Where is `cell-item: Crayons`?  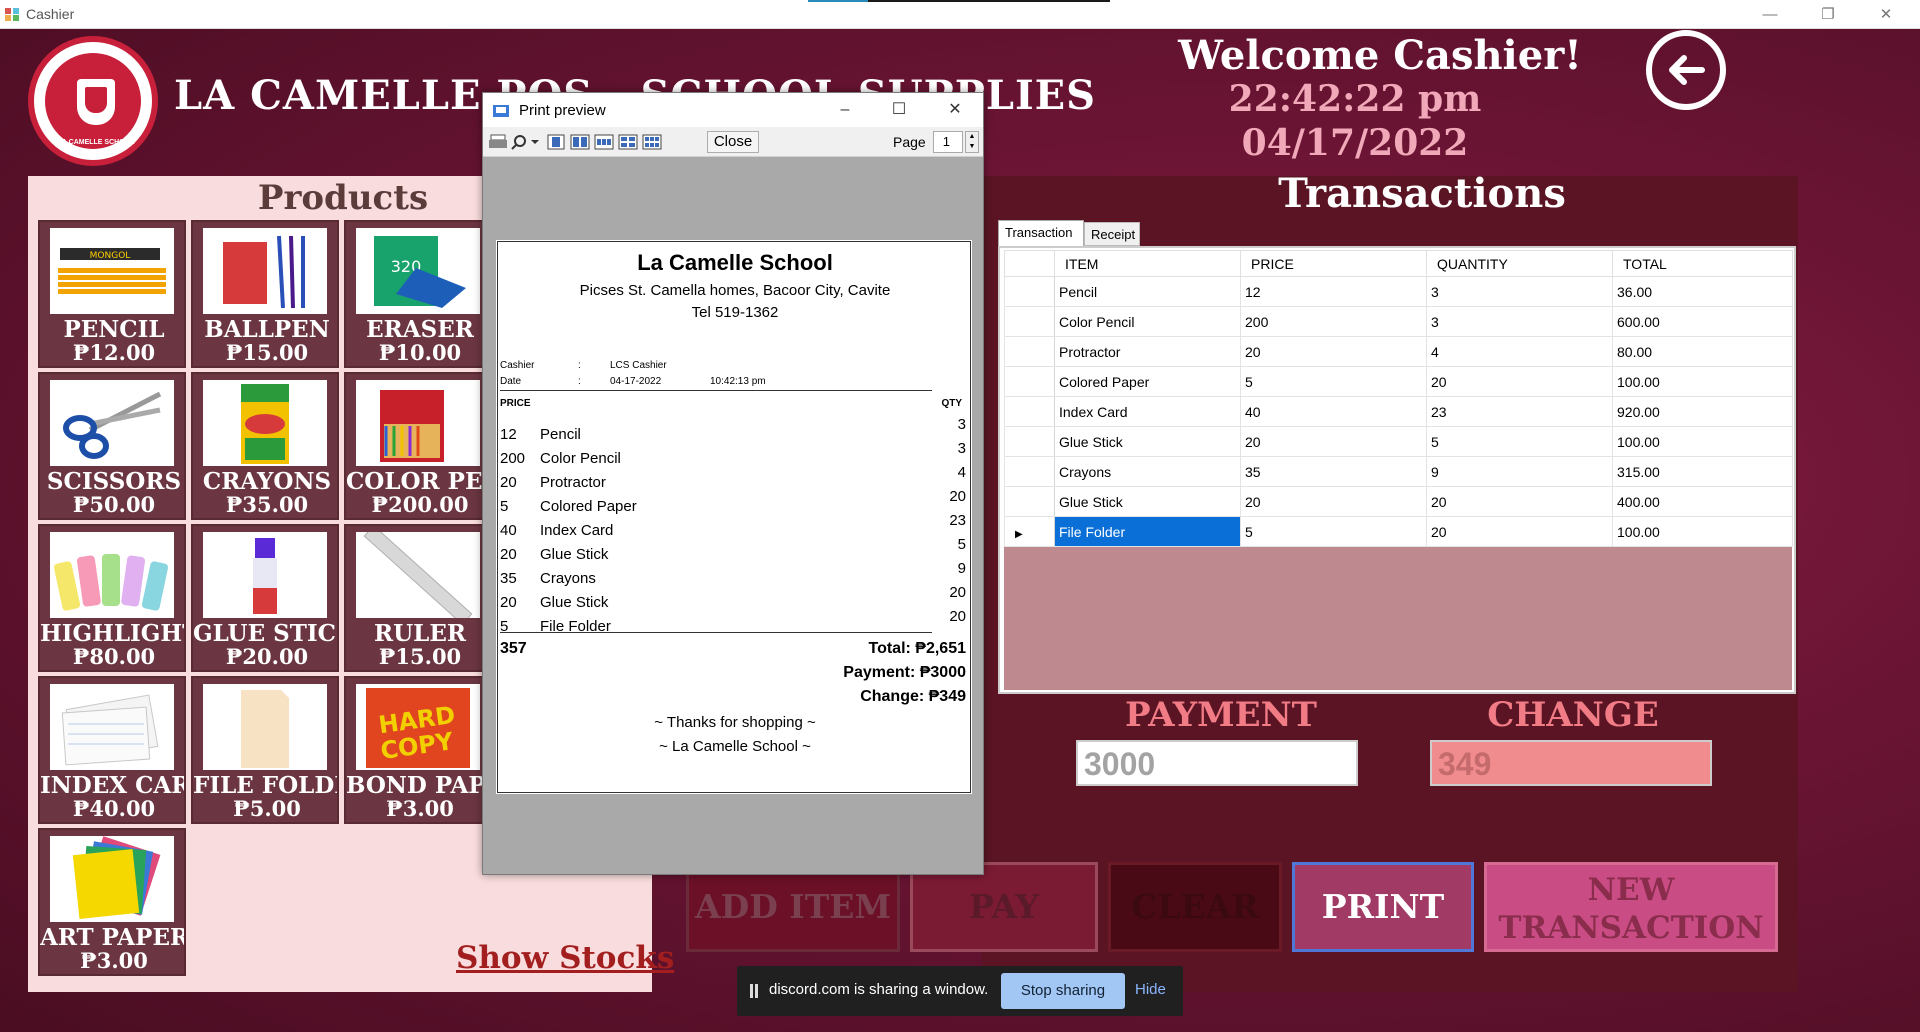 cell-item: Crayons is located at coordinates (1147, 471).